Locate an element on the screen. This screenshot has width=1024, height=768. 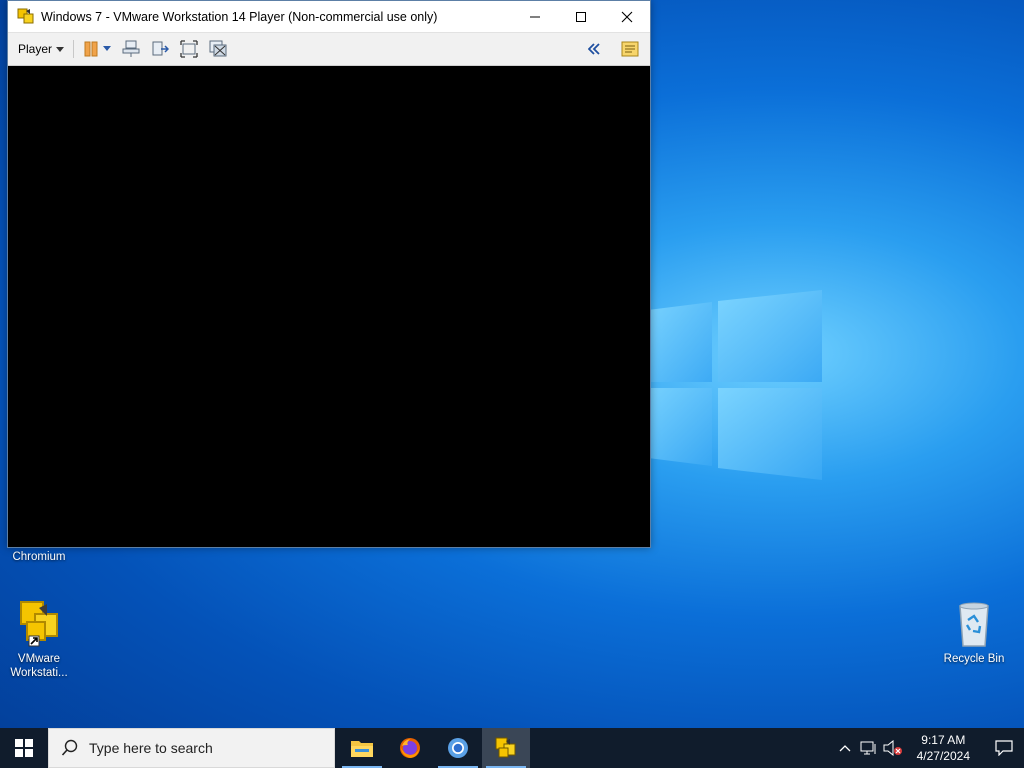
removable-devices-button is located at coordinates (160, 49).